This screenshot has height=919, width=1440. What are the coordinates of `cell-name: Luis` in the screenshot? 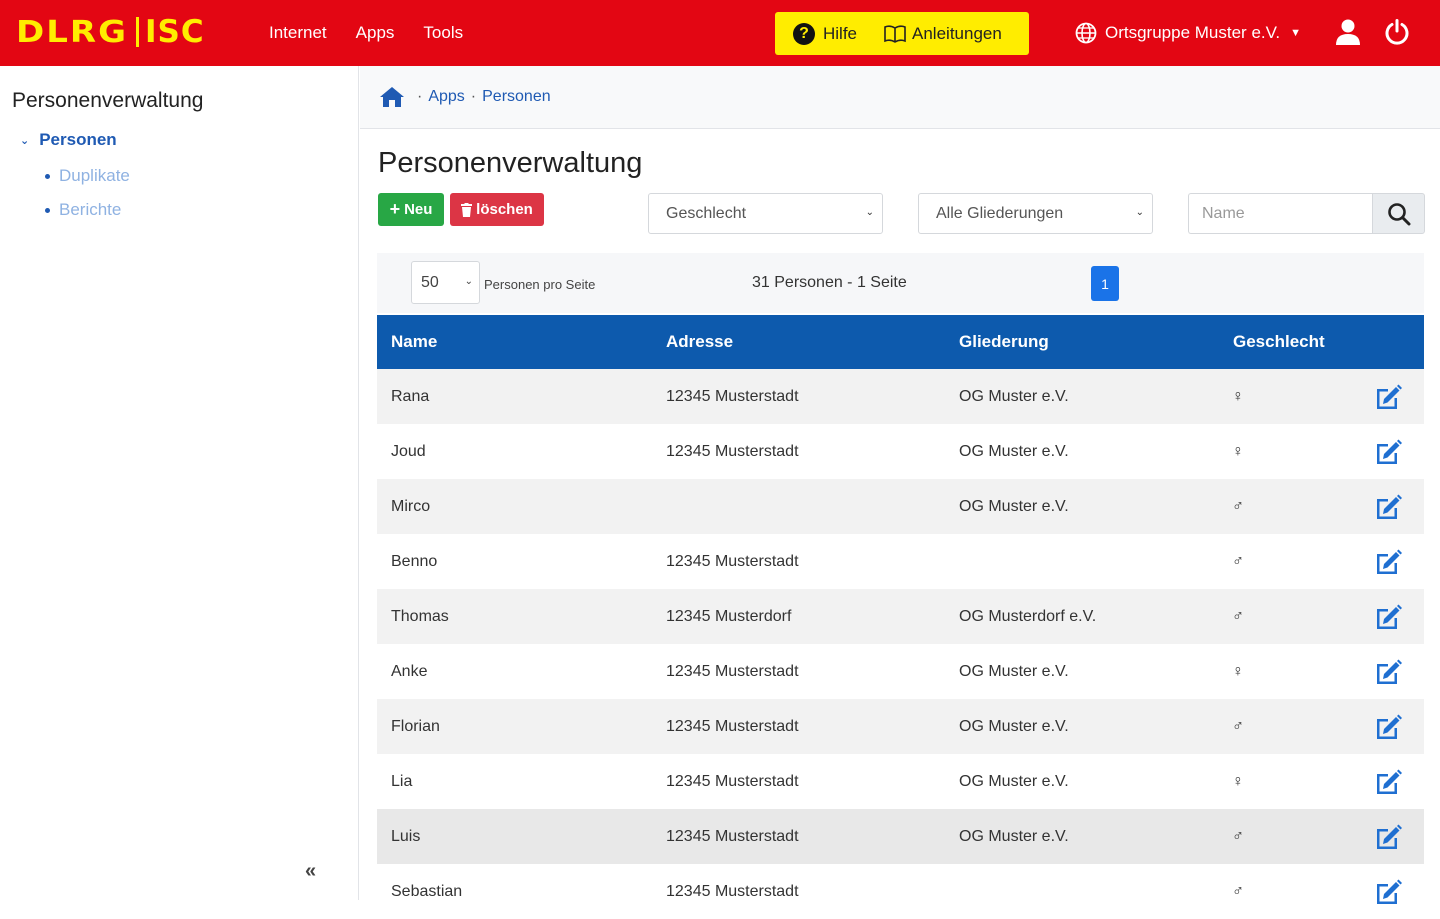 It's located at (406, 836).